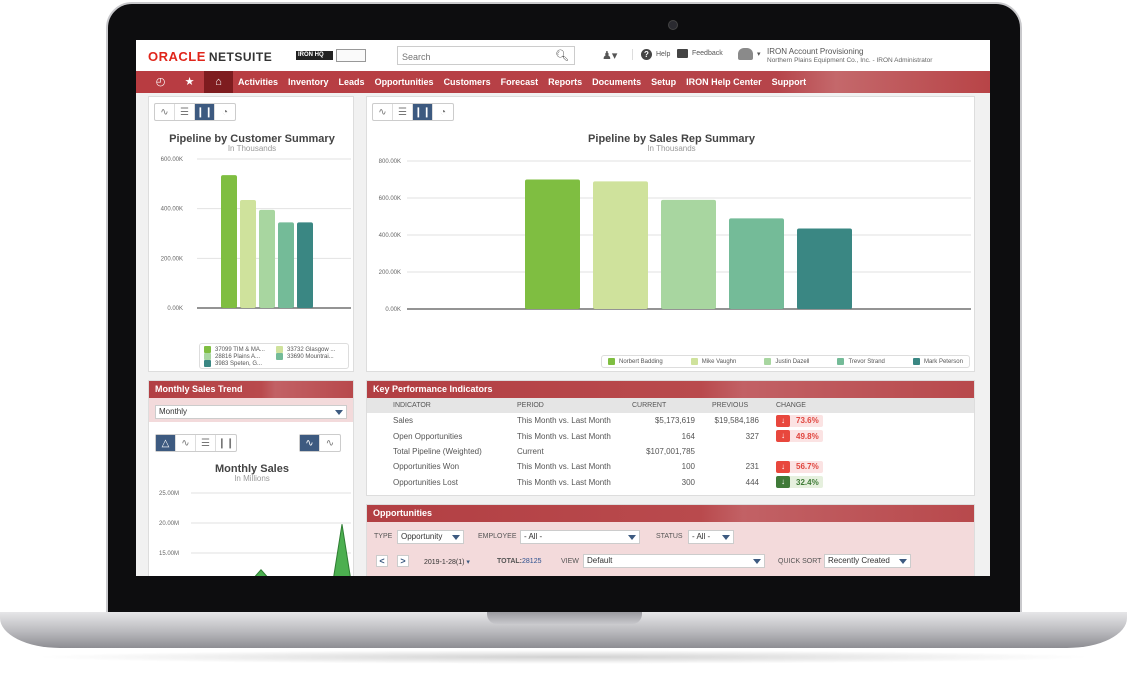 This screenshot has width=1127, height=697. What do you see at coordinates (866, 451) in the screenshot?
I see `kpi-change` at bounding box center [866, 451].